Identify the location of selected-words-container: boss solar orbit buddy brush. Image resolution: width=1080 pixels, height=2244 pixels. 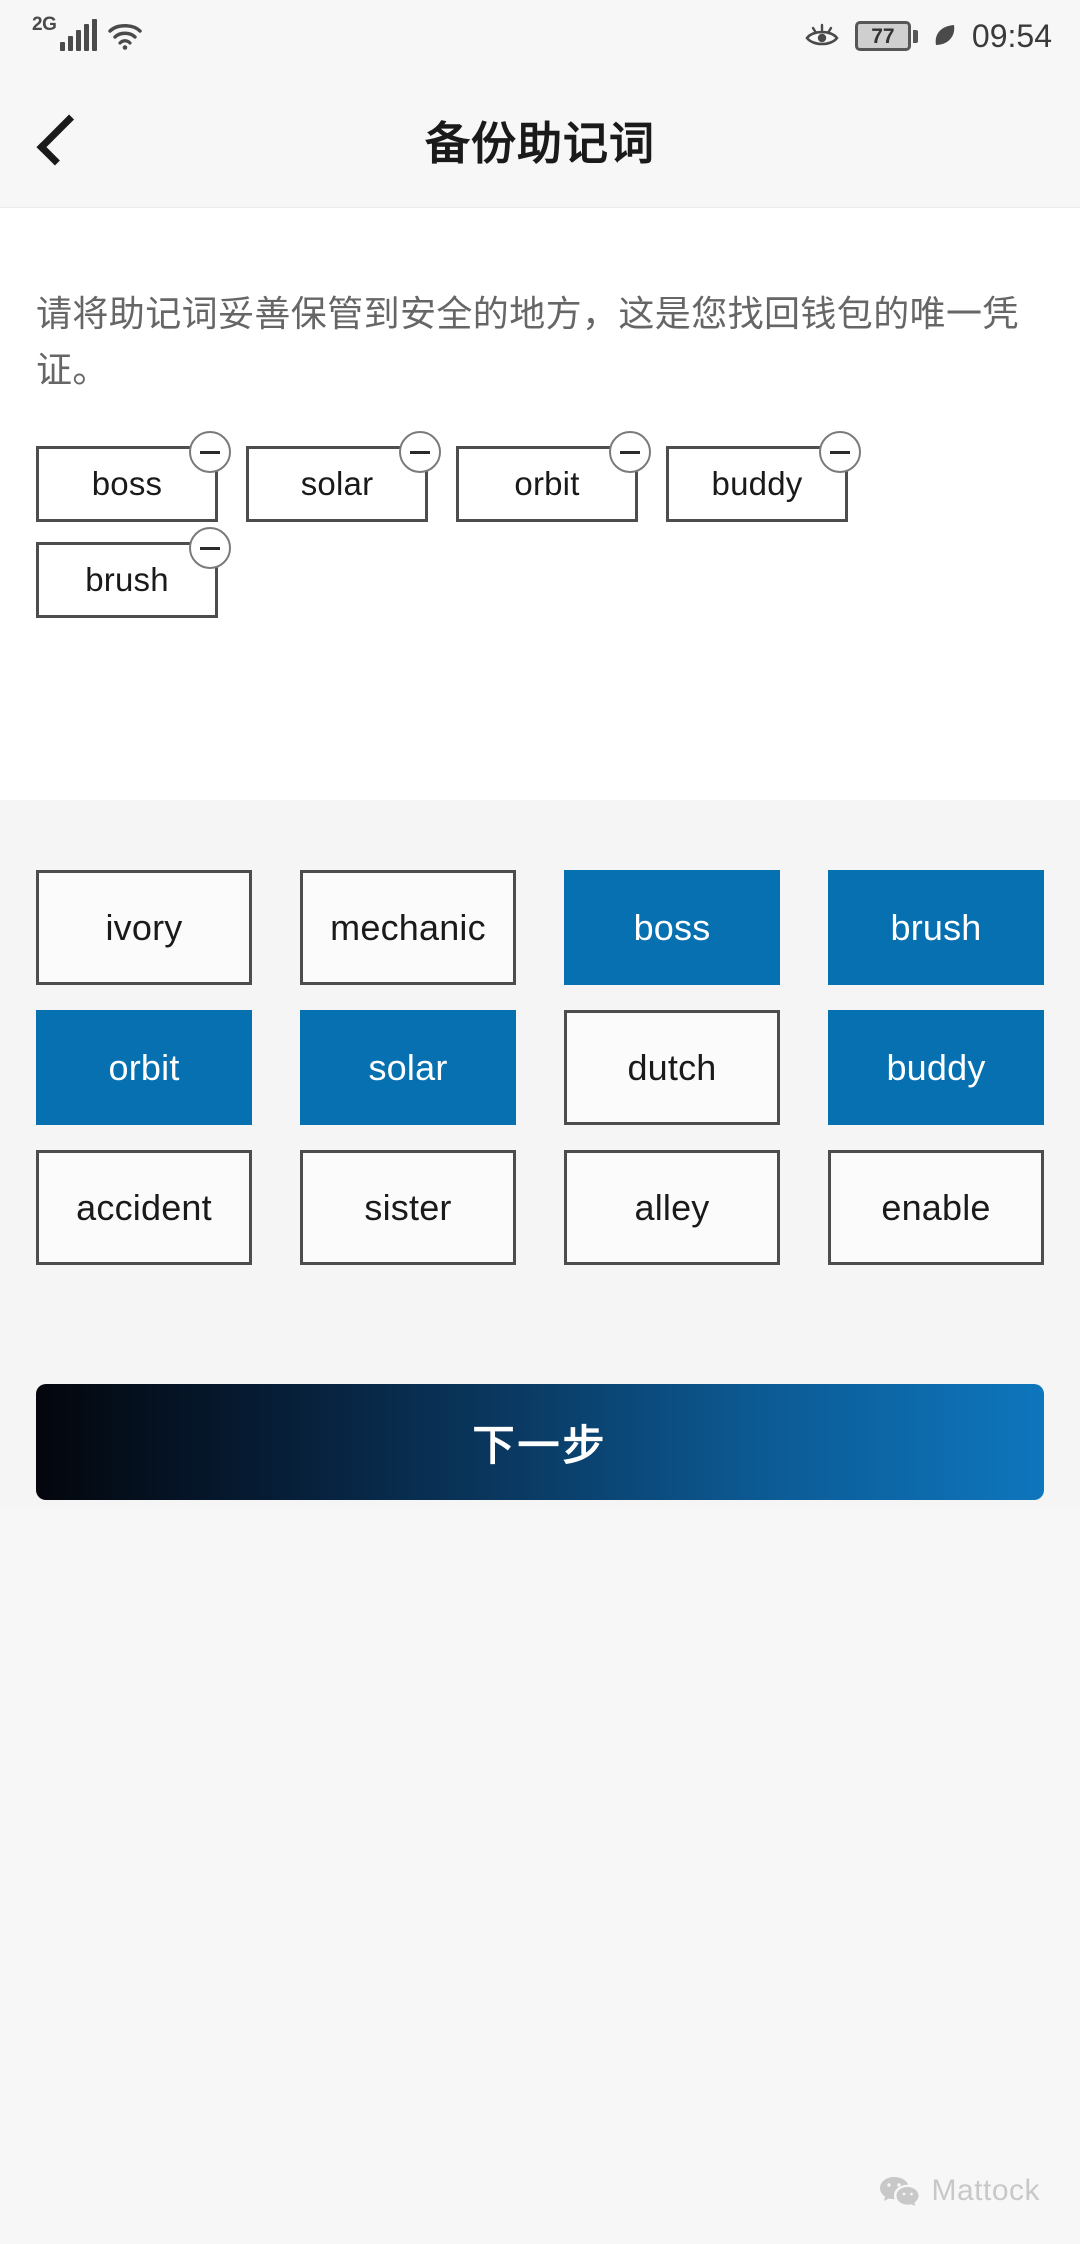
(541, 524).